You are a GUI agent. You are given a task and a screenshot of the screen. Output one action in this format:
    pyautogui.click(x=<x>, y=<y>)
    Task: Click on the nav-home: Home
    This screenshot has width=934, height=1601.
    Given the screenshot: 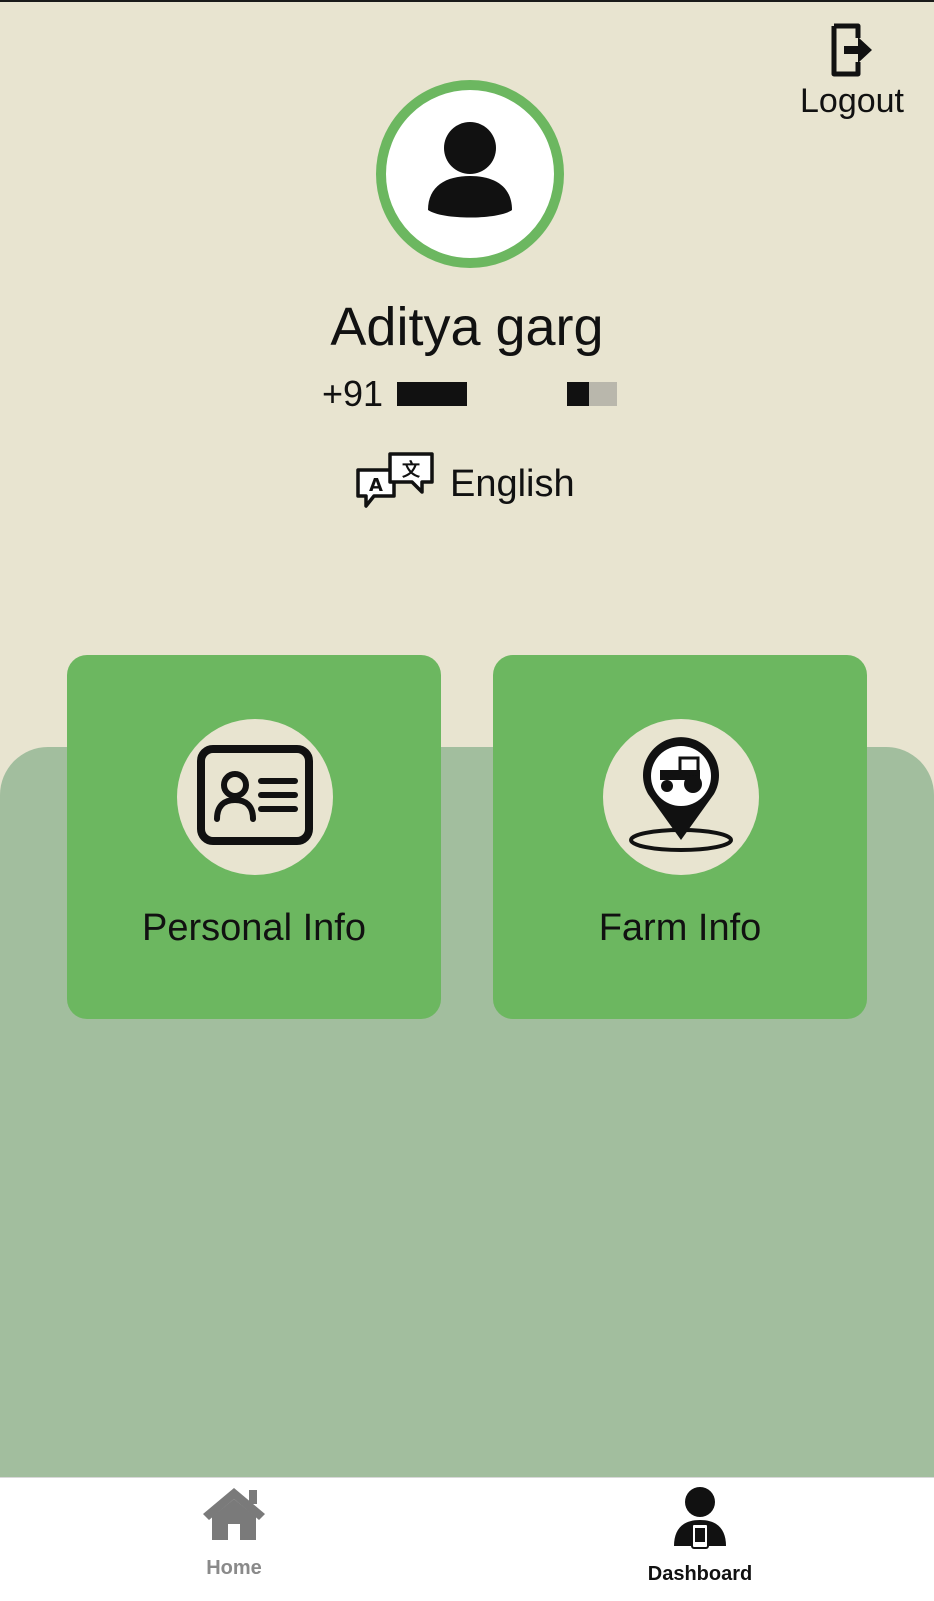 What is the action you would take?
    pyautogui.click(x=234, y=1539)
    